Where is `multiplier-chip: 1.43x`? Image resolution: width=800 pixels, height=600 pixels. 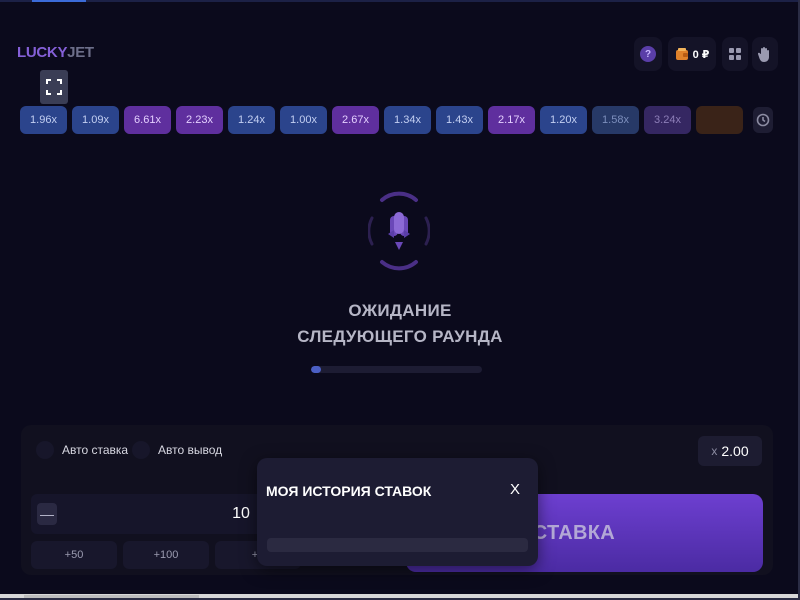
multiplier-chip: 1.43x is located at coordinates (459, 120).